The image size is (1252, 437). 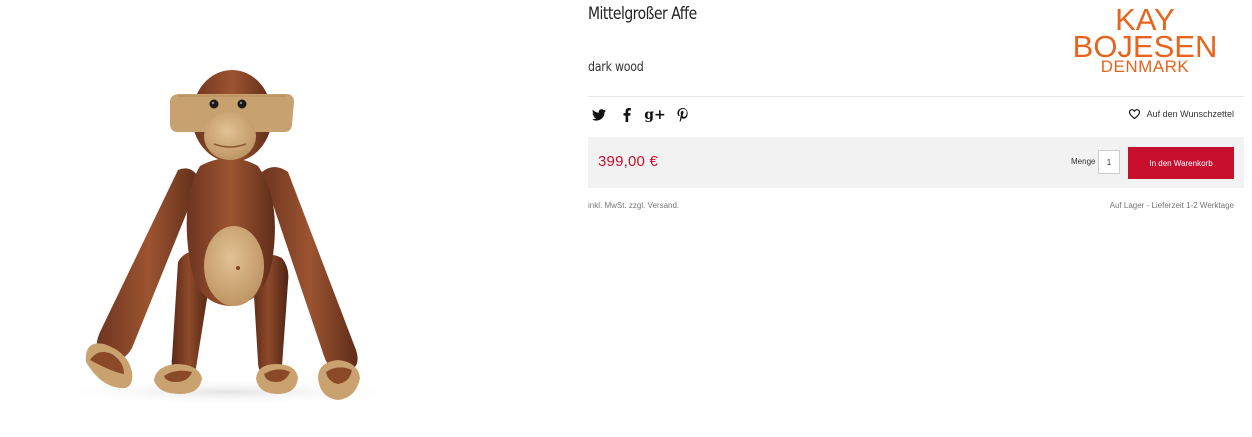 I want to click on pinterest-icon, so click(x=683, y=115).